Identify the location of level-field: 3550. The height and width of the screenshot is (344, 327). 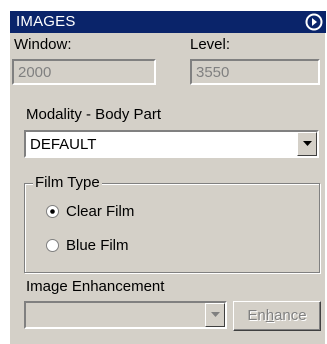
(255, 72).